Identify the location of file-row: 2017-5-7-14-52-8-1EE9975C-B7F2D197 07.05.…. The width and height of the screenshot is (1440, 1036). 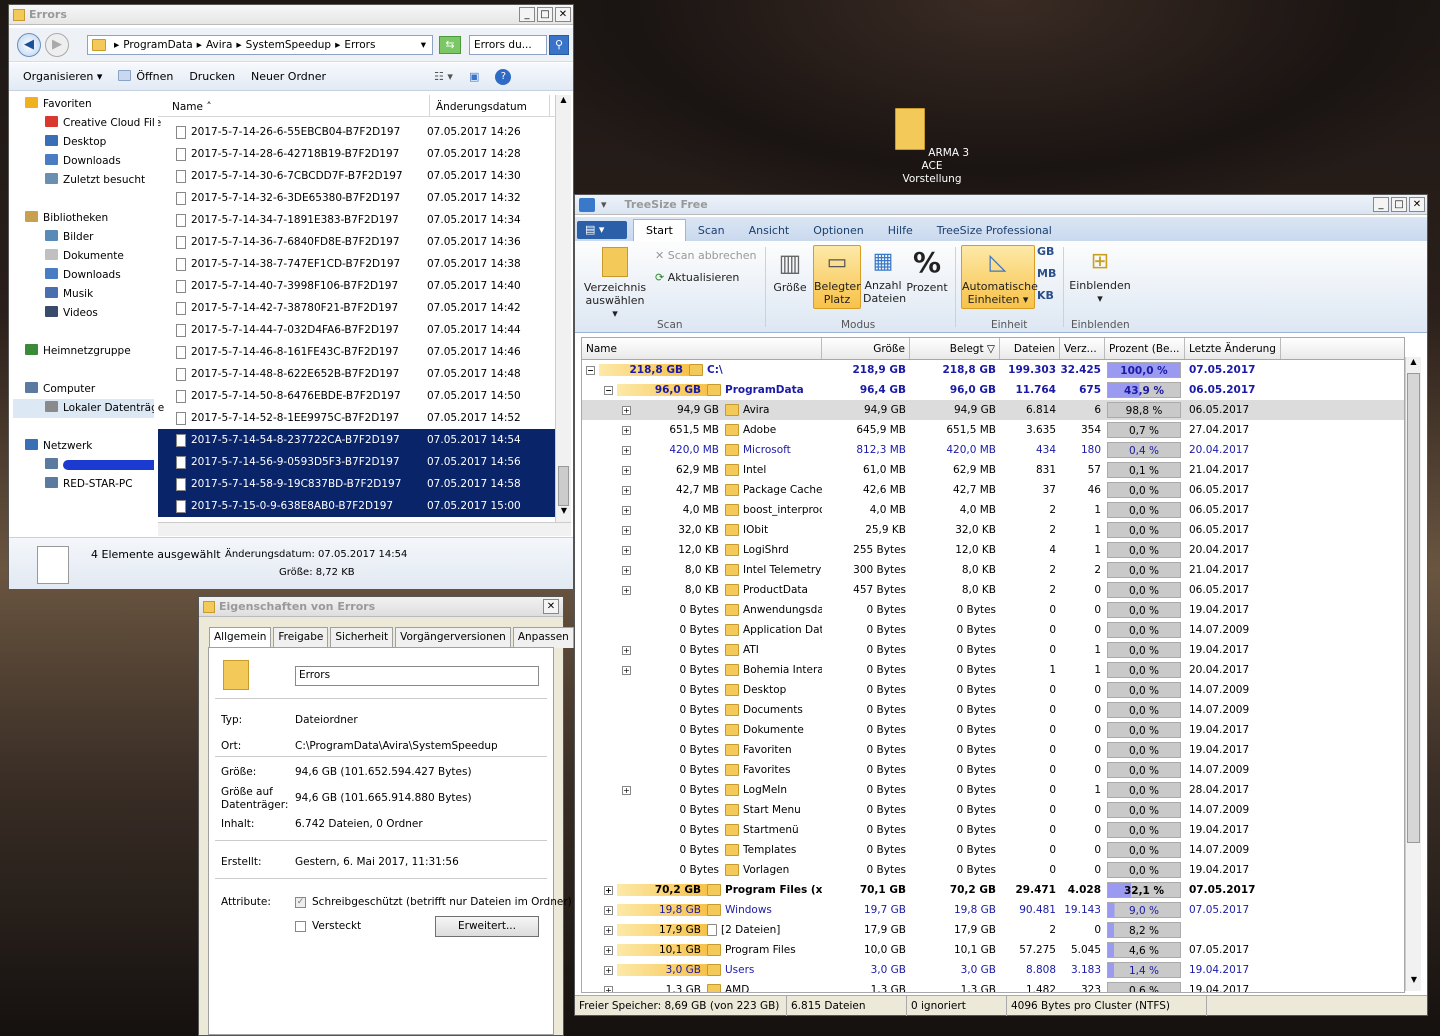
(356, 418).